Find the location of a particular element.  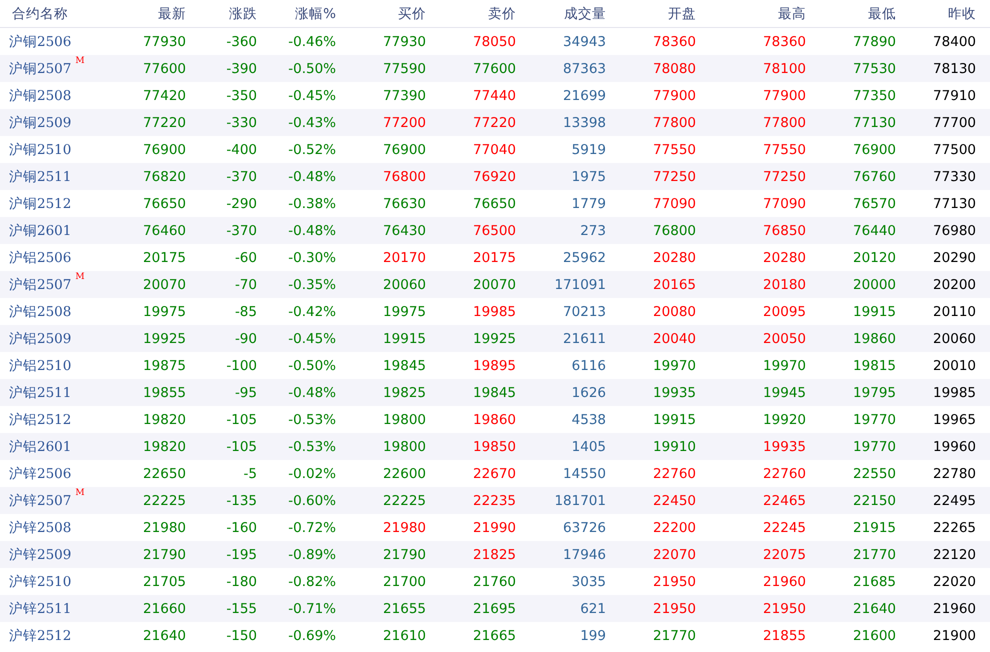

table-cell-text: 77800 is located at coordinates (674, 122).